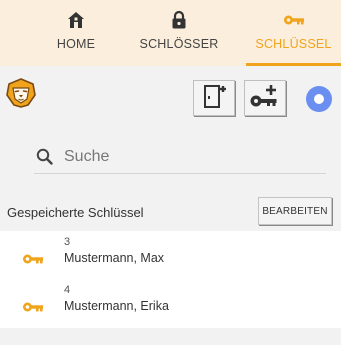  I want to click on tab-schloesser-label: SCHLÖSSER, so click(179, 44).